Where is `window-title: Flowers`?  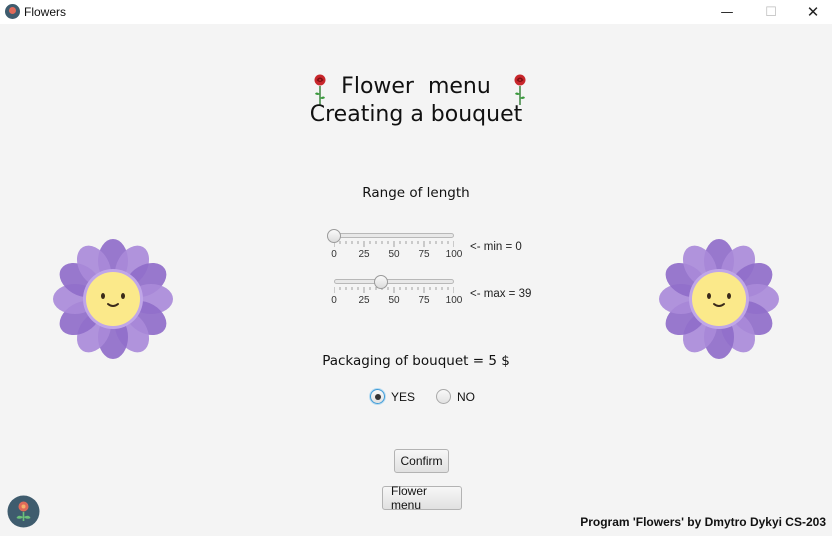
window-title: Flowers is located at coordinates (45, 12).